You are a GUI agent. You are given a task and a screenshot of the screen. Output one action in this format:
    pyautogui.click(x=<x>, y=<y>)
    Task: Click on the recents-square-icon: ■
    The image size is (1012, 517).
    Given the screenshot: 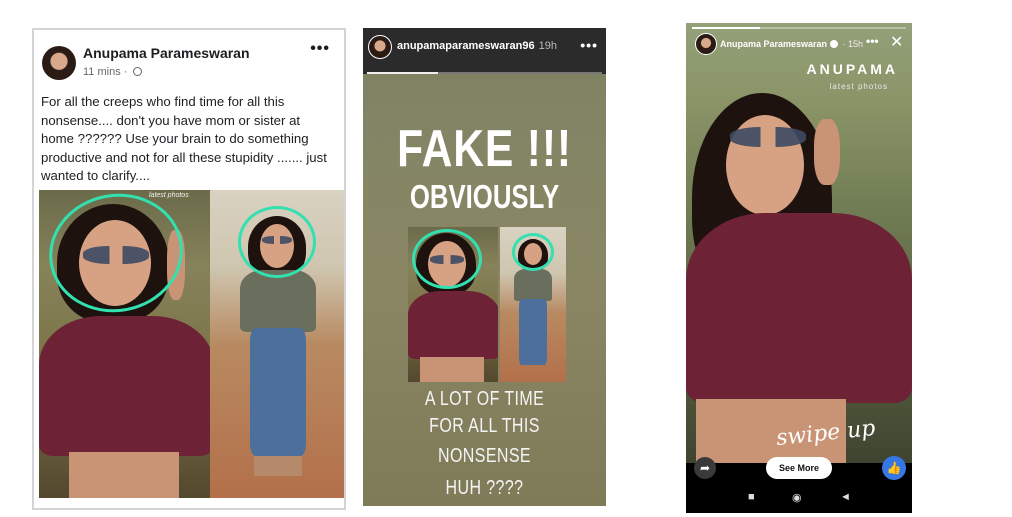 What is the action you would take?
    pyautogui.click(x=751, y=497)
    